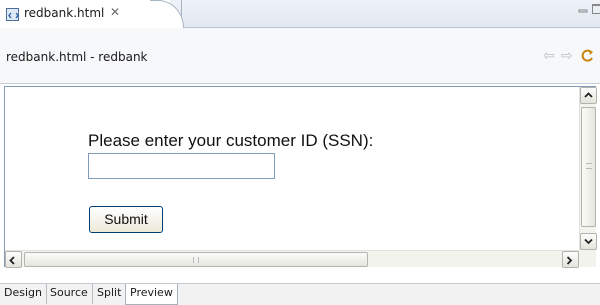 This screenshot has width=600, height=305. Describe the element at coordinates (588, 56) in the screenshot. I see `refresh-icon` at that location.